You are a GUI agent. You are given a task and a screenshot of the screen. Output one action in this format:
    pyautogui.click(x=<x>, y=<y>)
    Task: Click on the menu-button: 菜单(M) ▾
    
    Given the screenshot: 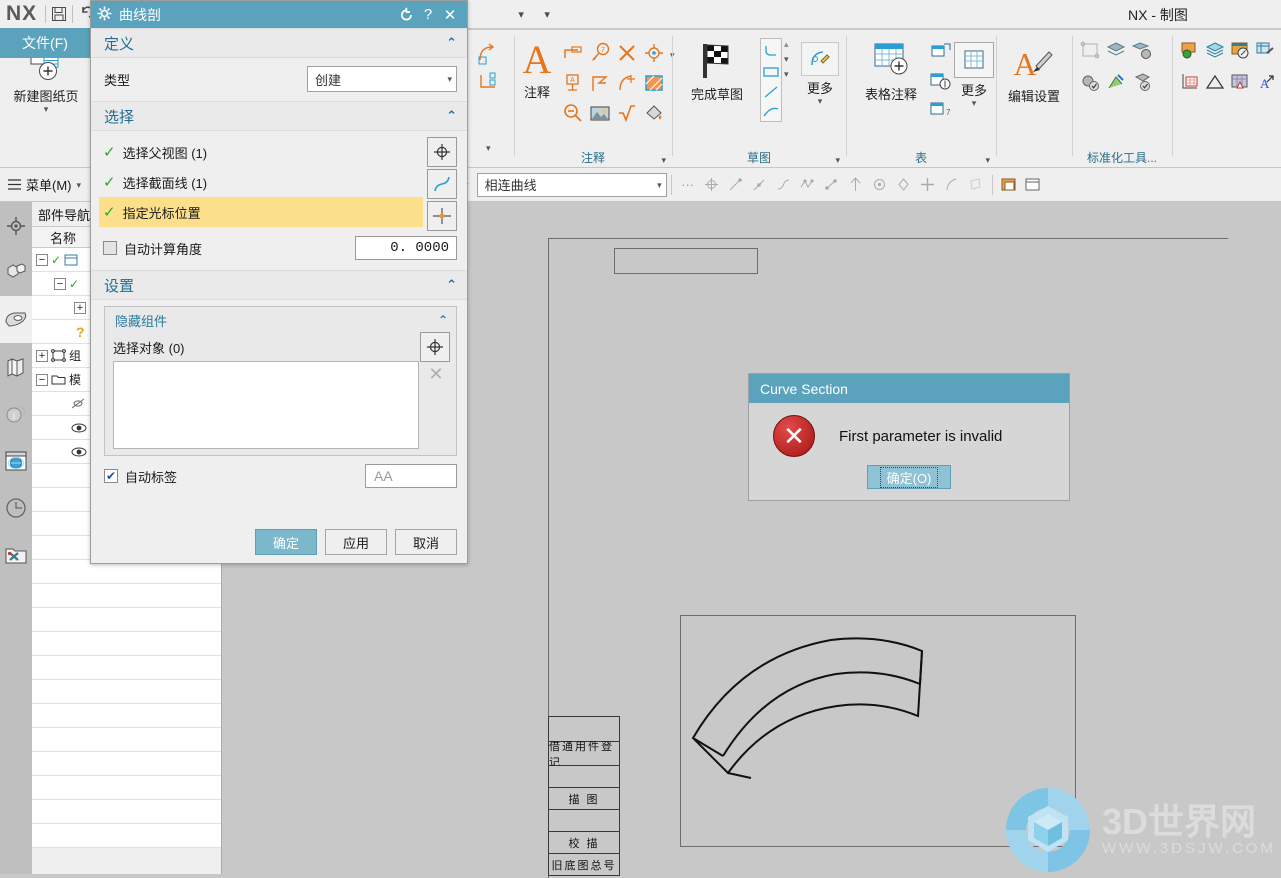 What is the action you would take?
    pyautogui.click(x=44, y=185)
    